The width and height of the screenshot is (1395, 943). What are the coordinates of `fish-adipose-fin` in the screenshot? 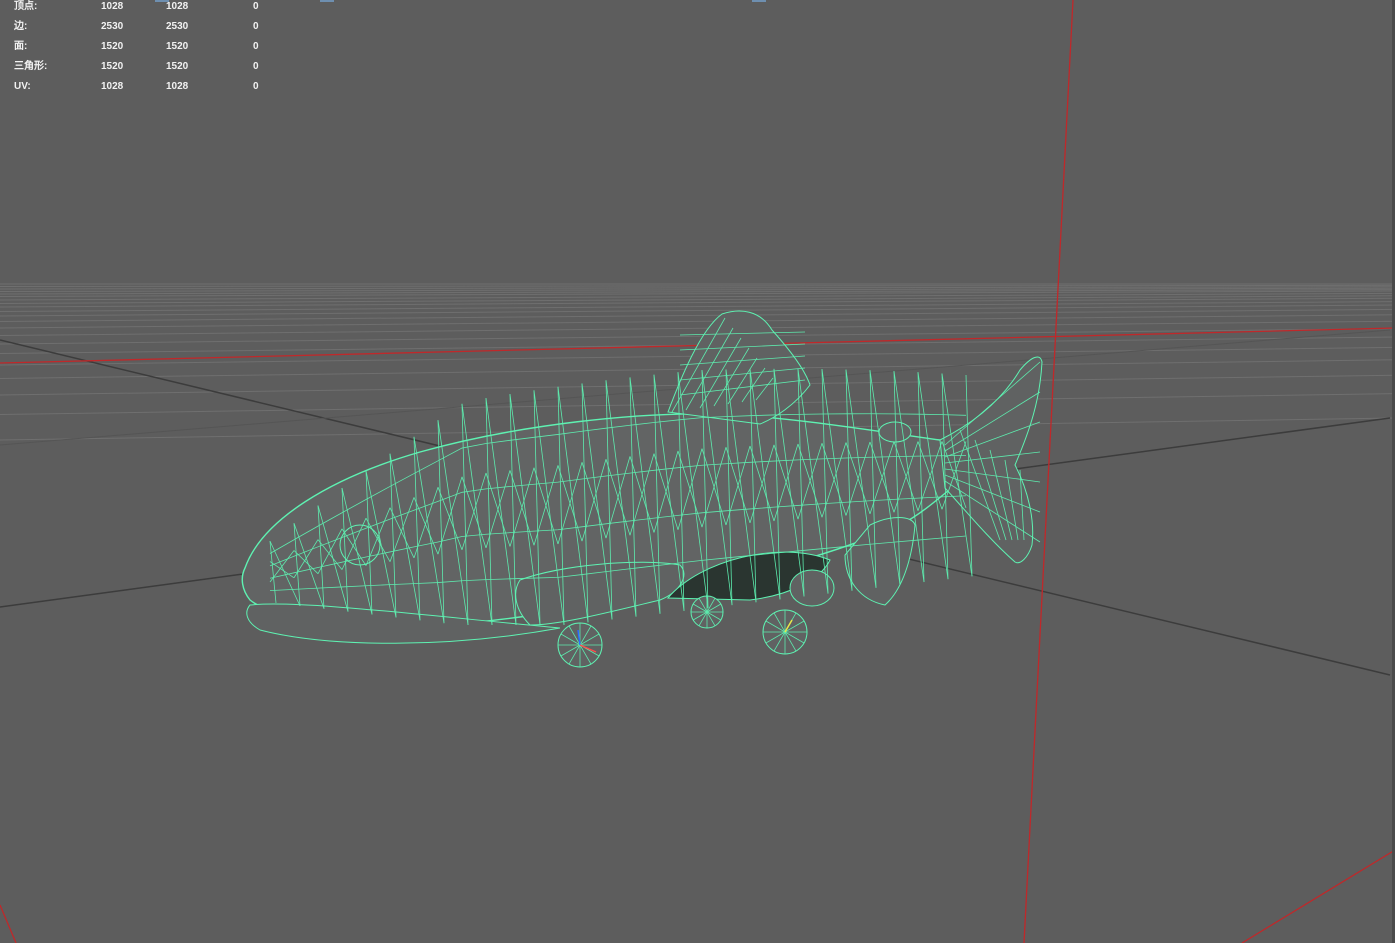 It's located at (895, 432).